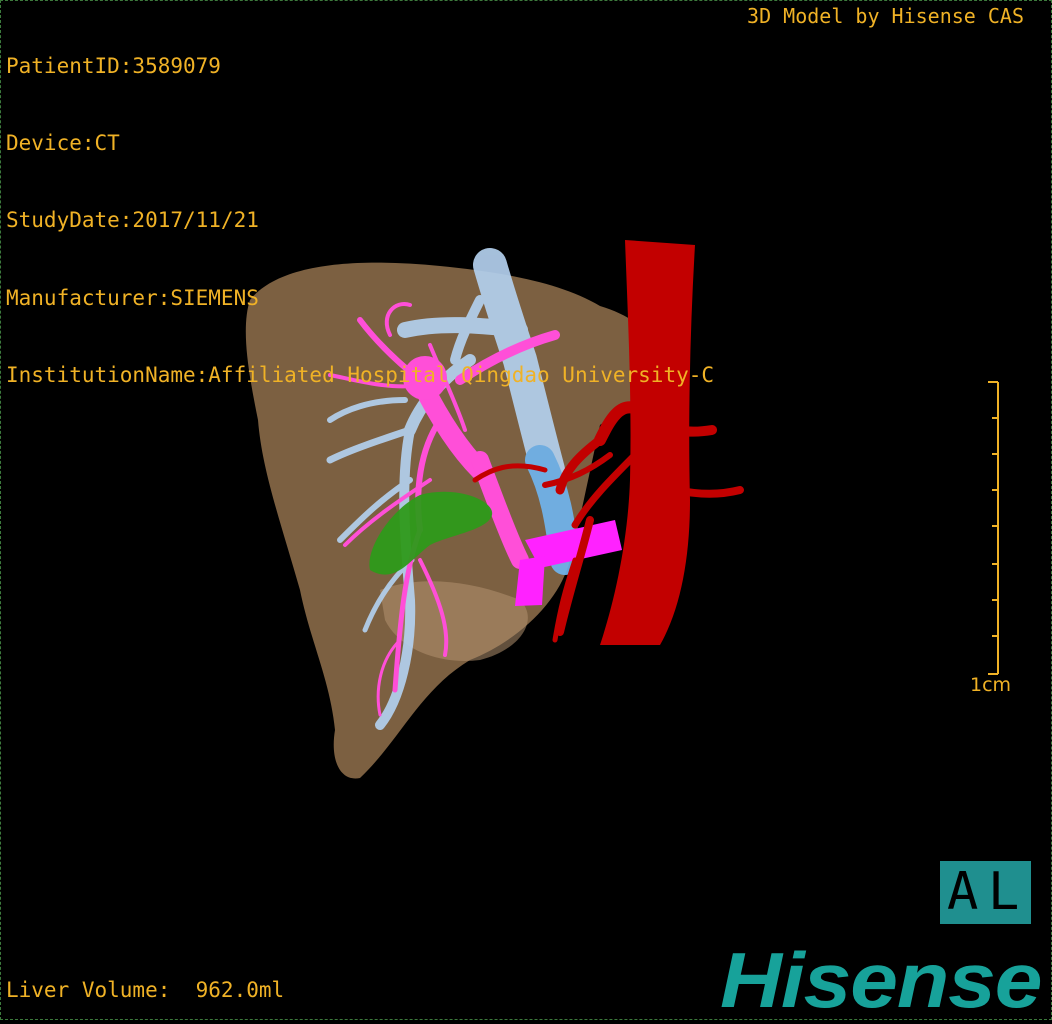 This screenshot has width=1052, height=1024. What do you see at coordinates (991, 685) in the screenshot?
I see `scale-unit-label: 1cm` at bounding box center [991, 685].